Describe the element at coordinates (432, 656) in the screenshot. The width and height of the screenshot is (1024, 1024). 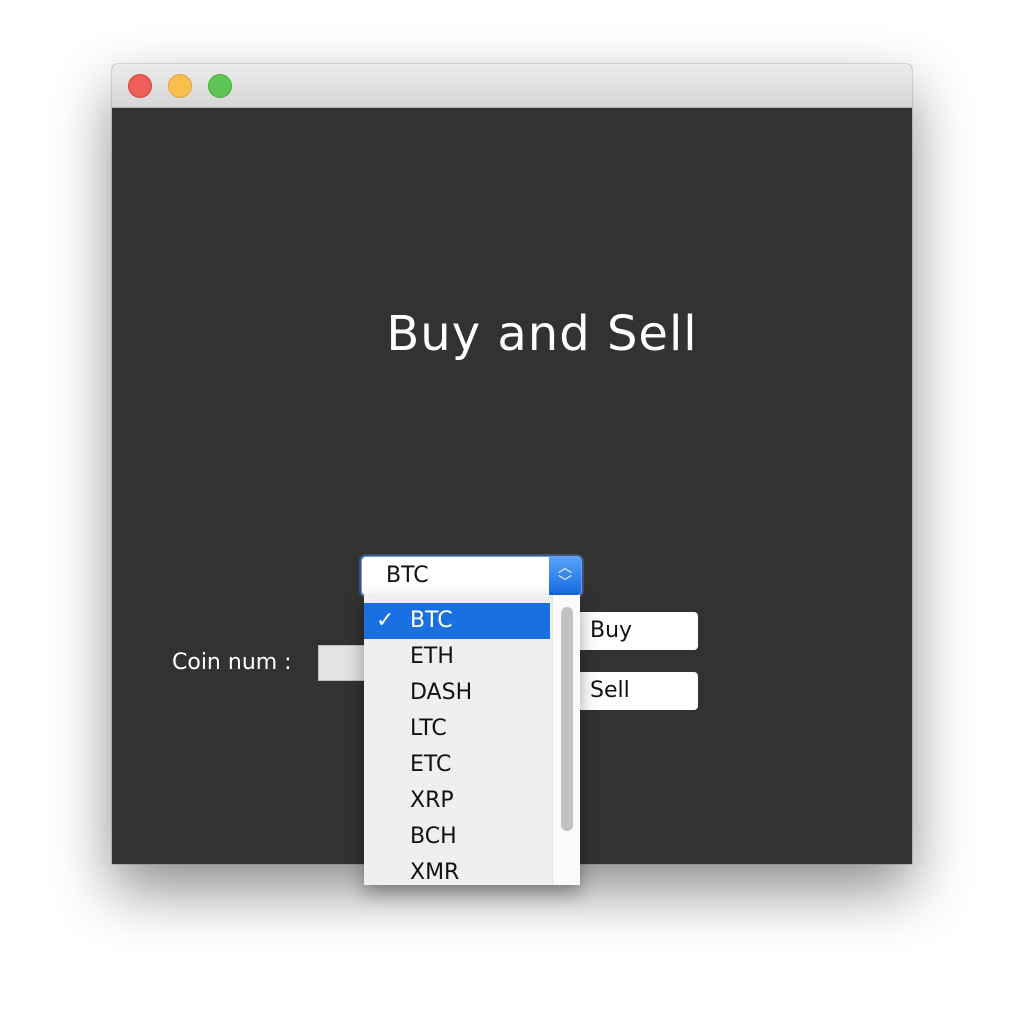
I see `coin-option-label: ETH` at that location.